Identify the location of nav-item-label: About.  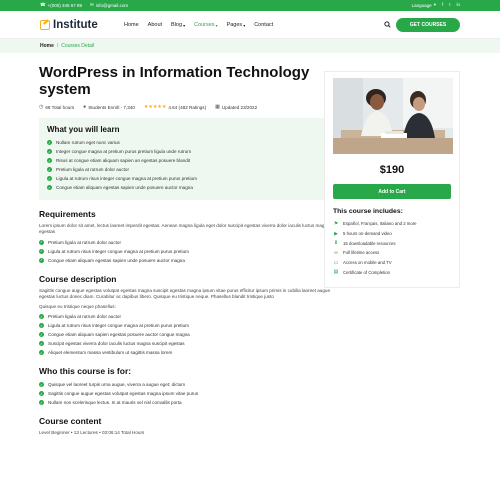
(155, 25).